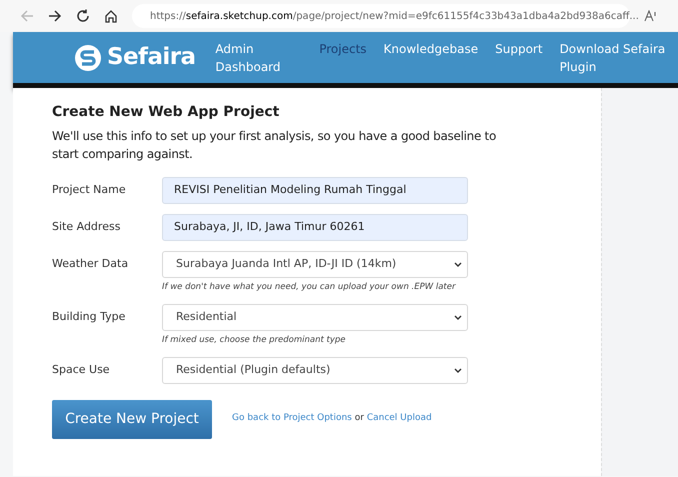  Describe the element at coordinates (55, 16) in the screenshot. I see `forward-icon` at that location.